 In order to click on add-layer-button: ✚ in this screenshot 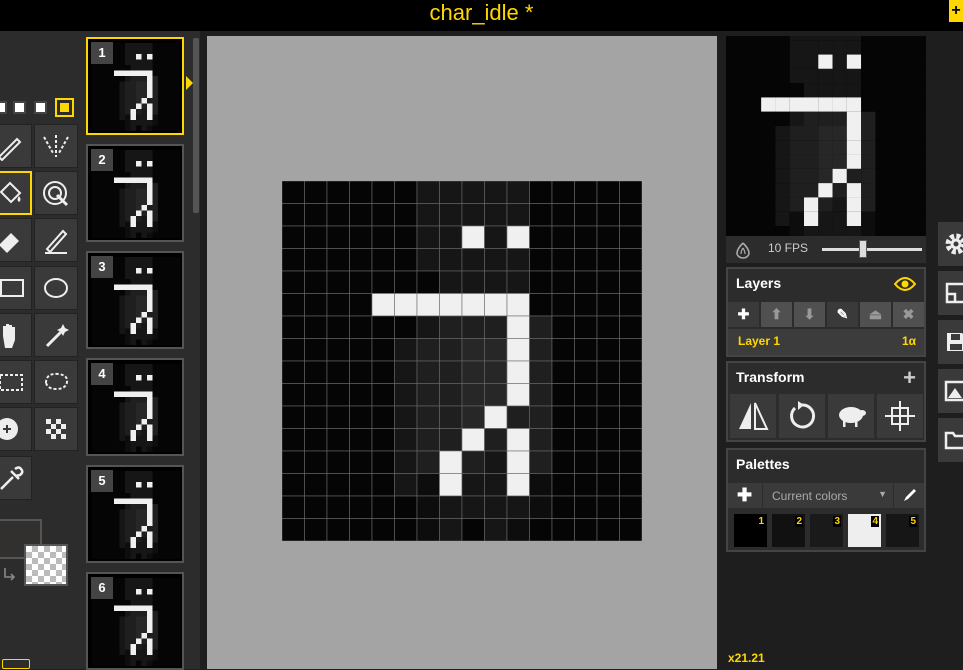, I will do `click(744, 314)`.